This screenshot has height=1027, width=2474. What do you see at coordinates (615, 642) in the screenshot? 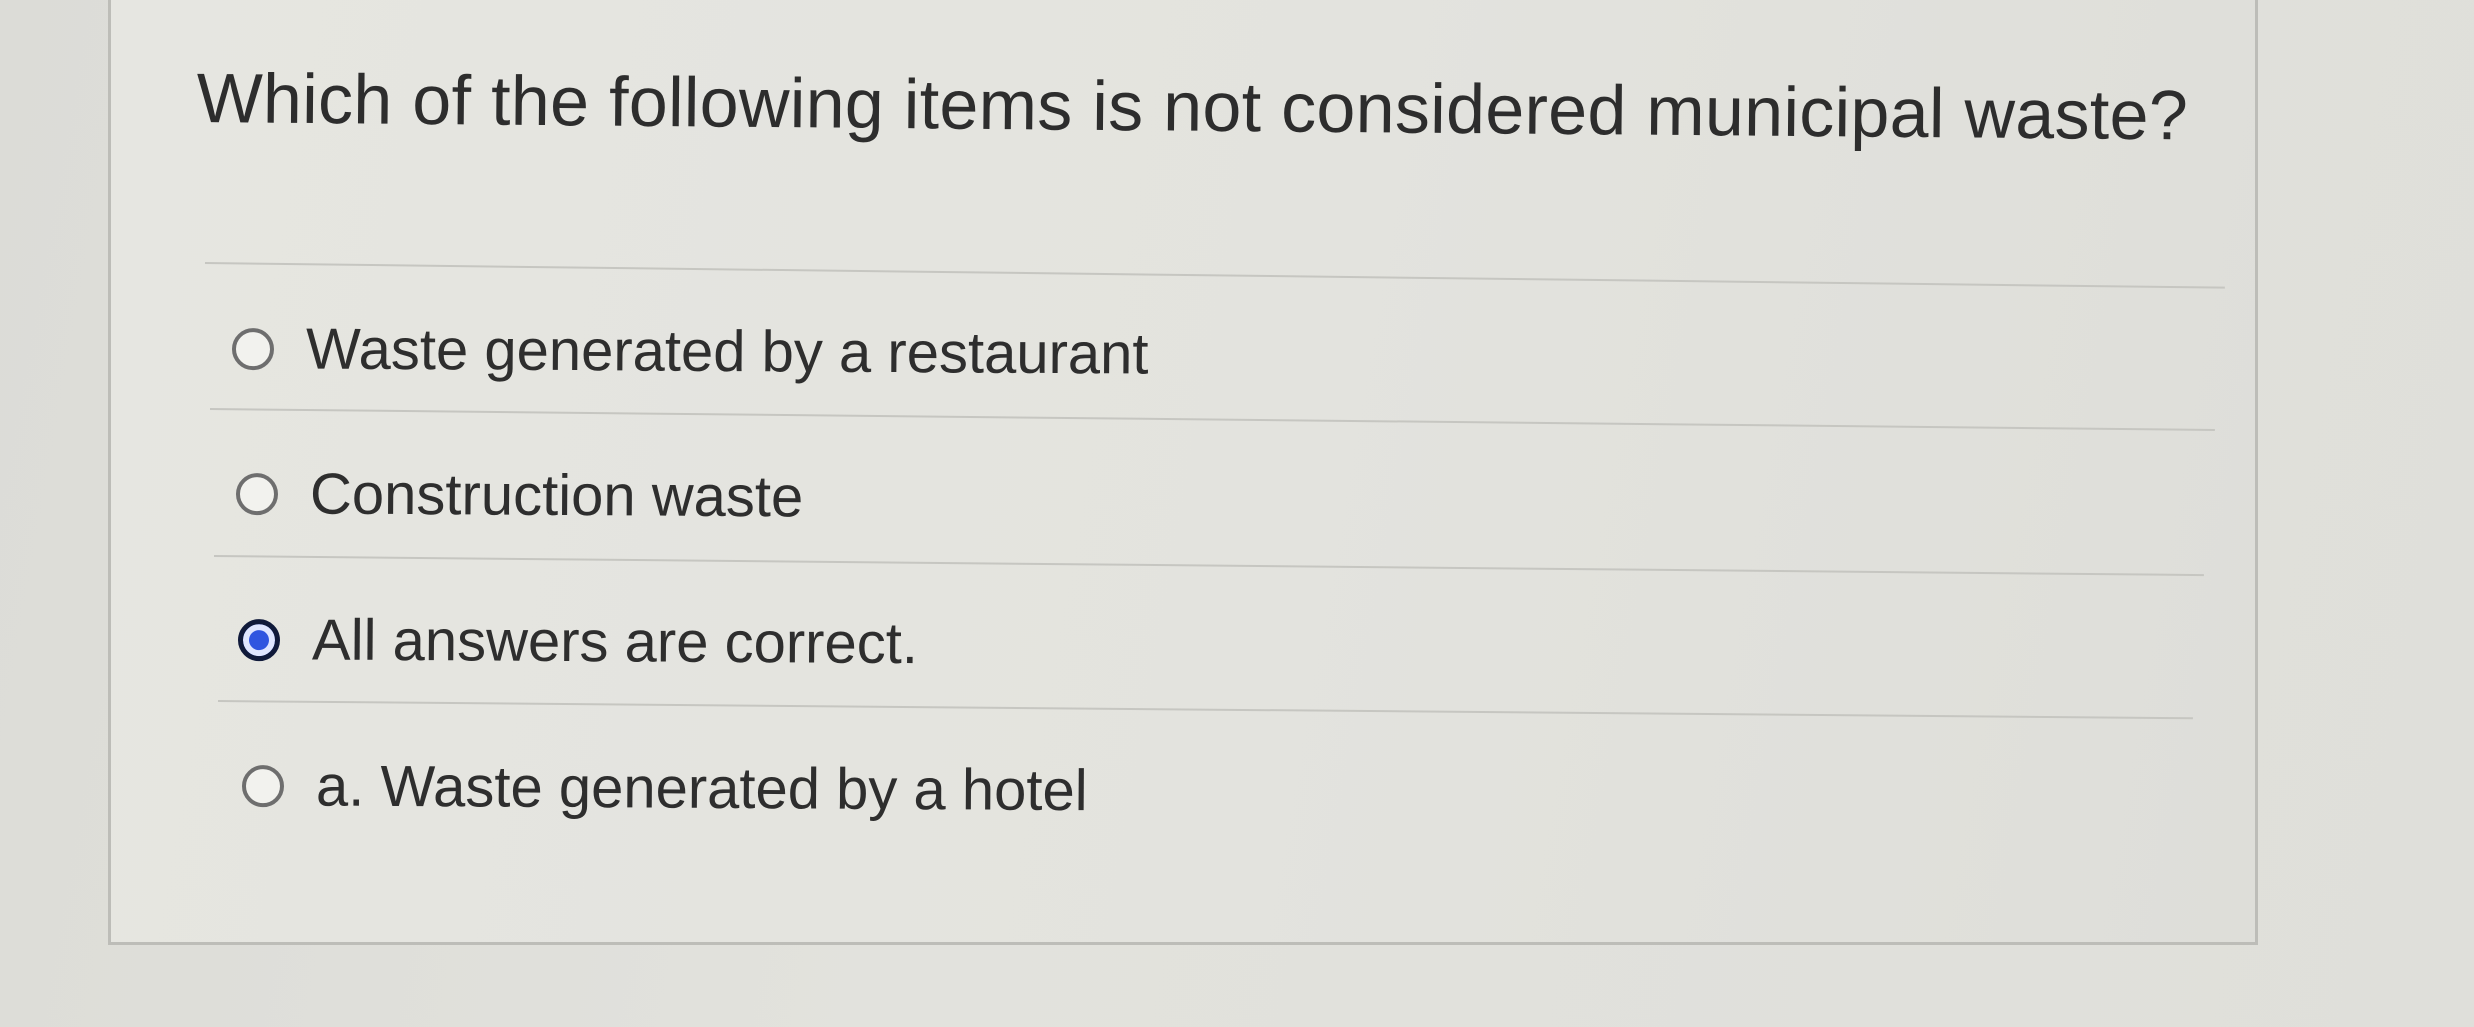
I see `option-label: All answers are correct.` at bounding box center [615, 642].